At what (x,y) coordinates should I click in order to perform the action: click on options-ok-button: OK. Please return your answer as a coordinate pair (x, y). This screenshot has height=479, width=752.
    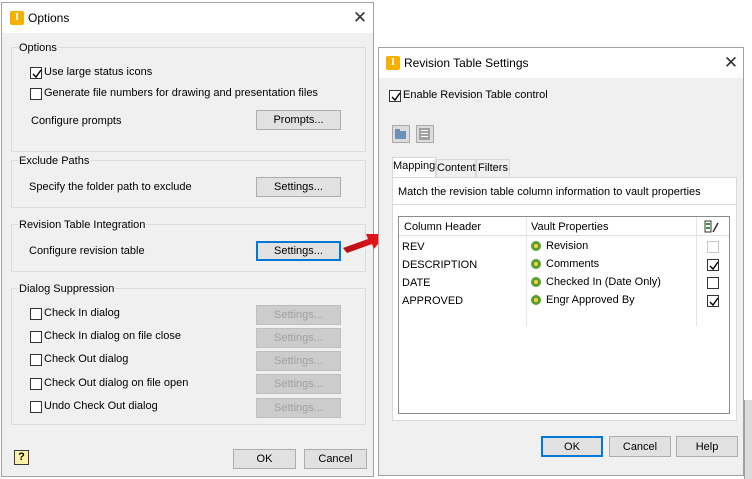
    Looking at the image, I should click on (264, 459).